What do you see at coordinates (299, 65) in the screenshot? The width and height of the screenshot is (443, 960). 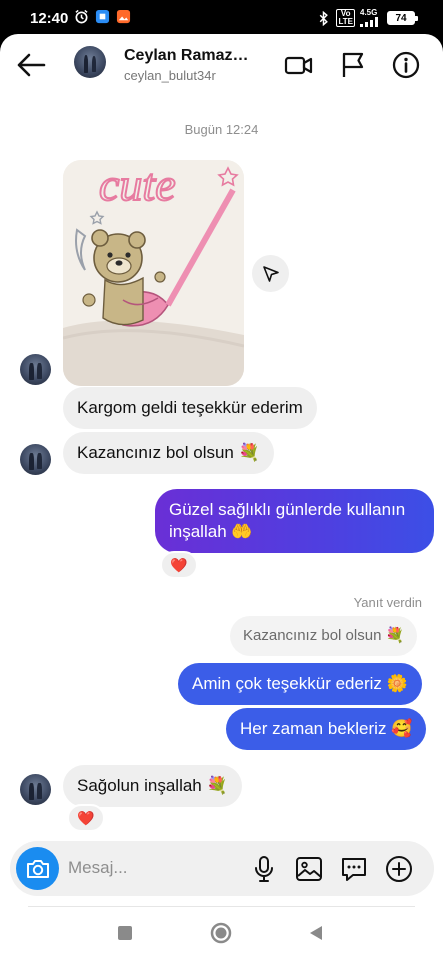 I see `video-camera-icon` at bounding box center [299, 65].